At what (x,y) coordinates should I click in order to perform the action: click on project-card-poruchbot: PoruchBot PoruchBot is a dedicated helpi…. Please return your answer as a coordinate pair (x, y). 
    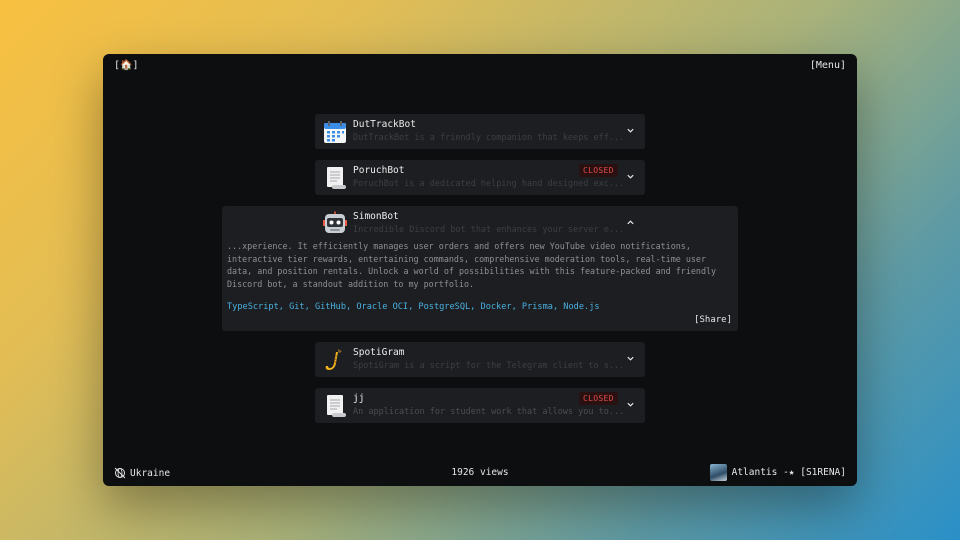
    Looking at the image, I should click on (480, 177).